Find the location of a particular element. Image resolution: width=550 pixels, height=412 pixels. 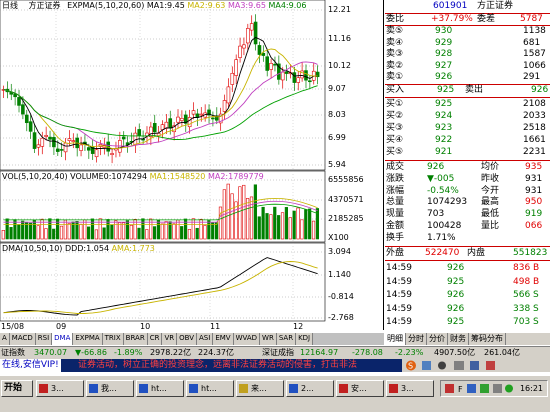

indicator-tab: TRIX is located at coordinates (113, 339).